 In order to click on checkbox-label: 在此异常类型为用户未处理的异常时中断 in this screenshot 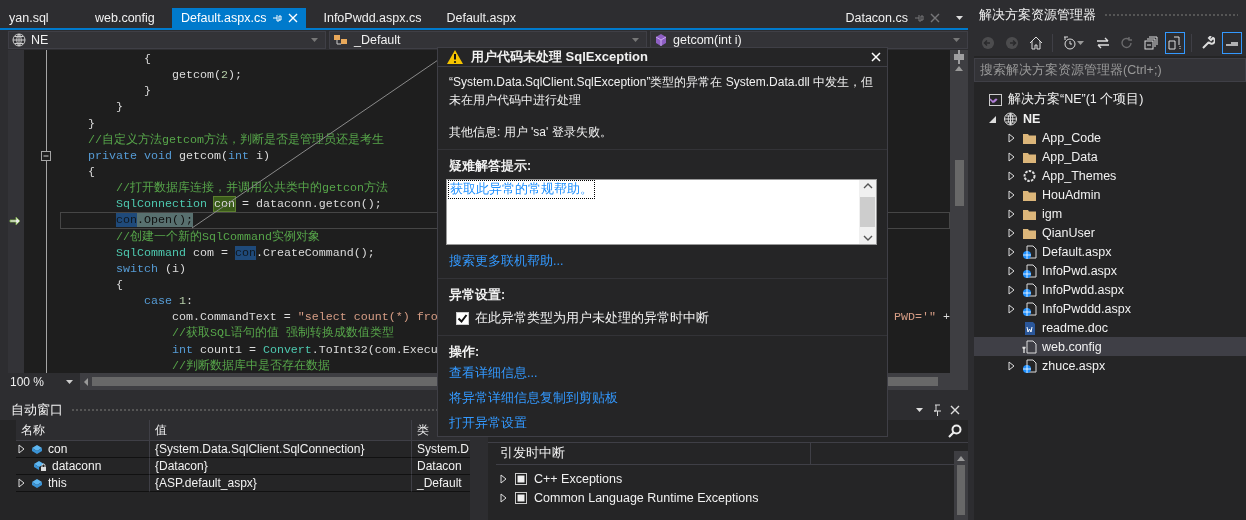, I will do `click(592, 318)`.